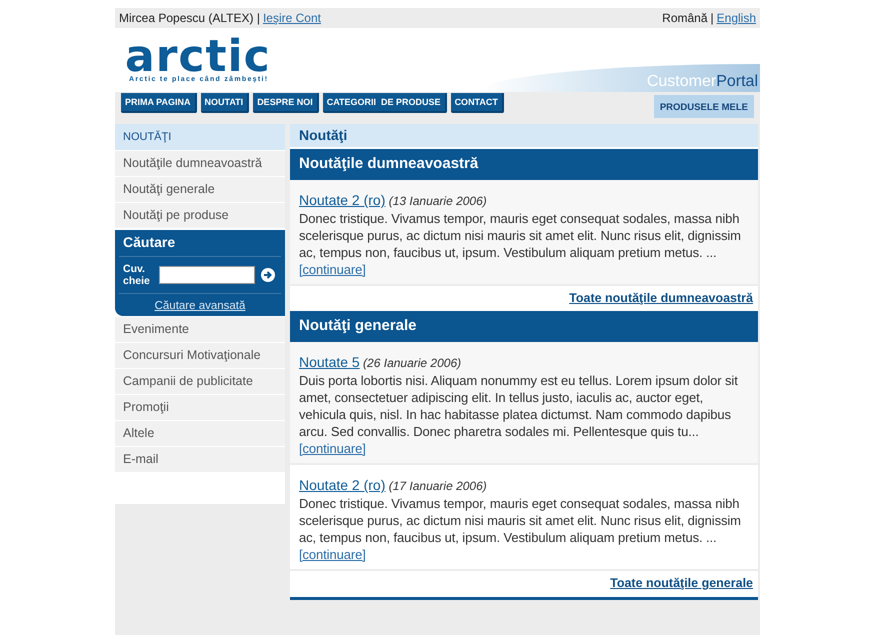 This screenshot has width=871, height=635. What do you see at coordinates (291, 18) in the screenshot?
I see `logout-link: Ieşire Cont` at bounding box center [291, 18].